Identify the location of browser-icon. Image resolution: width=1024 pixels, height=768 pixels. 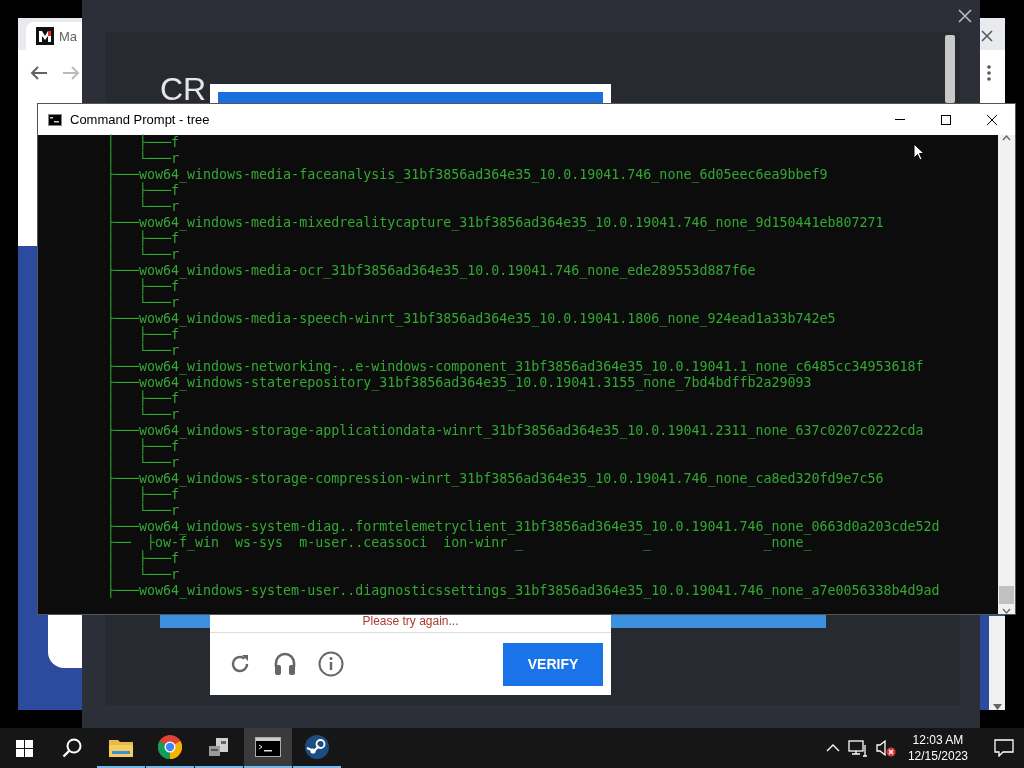
(170, 747).